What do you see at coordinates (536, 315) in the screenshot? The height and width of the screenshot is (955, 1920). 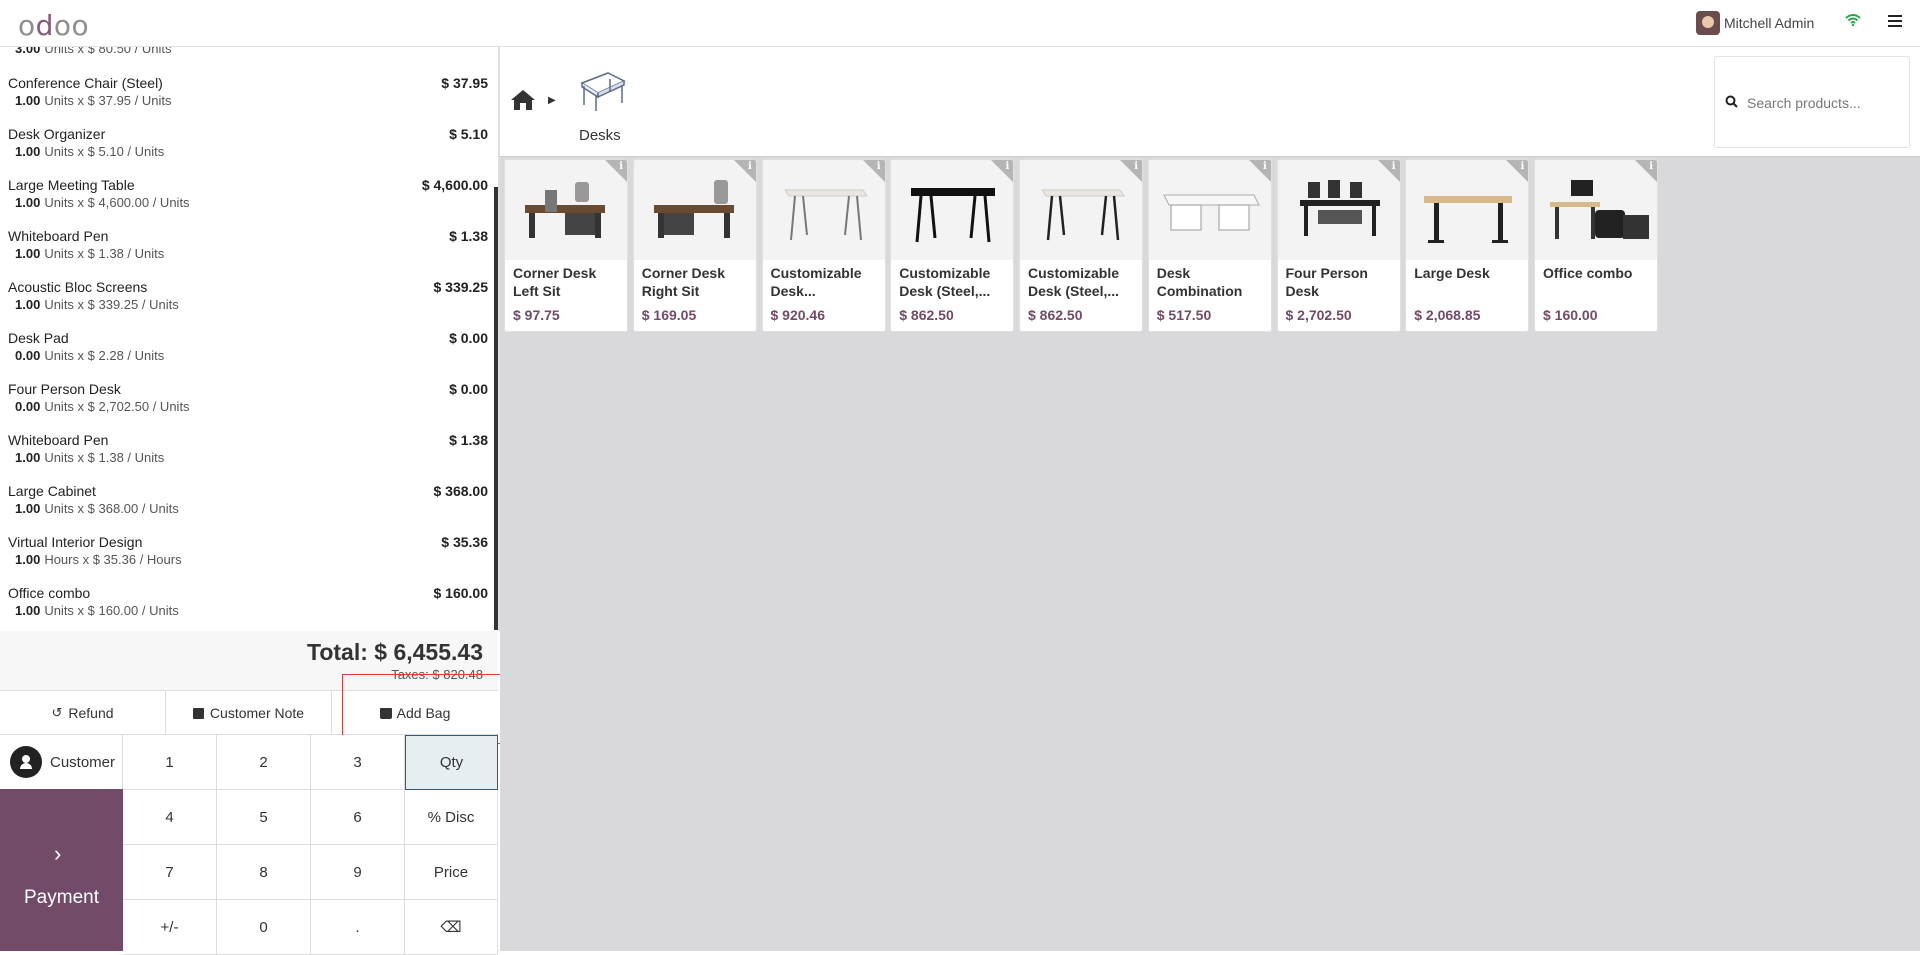 I see `product-price: $ 97.75` at bounding box center [536, 315].